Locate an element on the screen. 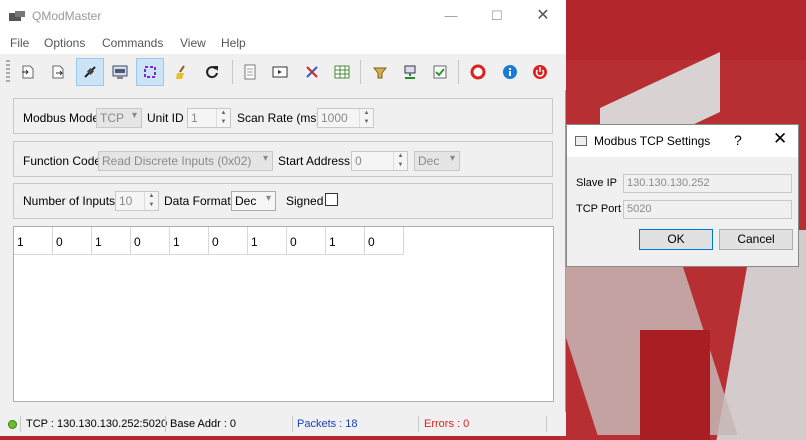 This screenshot has height=440, width=806. unit-id-label: Unit ID is located at coordinates (165, 118).